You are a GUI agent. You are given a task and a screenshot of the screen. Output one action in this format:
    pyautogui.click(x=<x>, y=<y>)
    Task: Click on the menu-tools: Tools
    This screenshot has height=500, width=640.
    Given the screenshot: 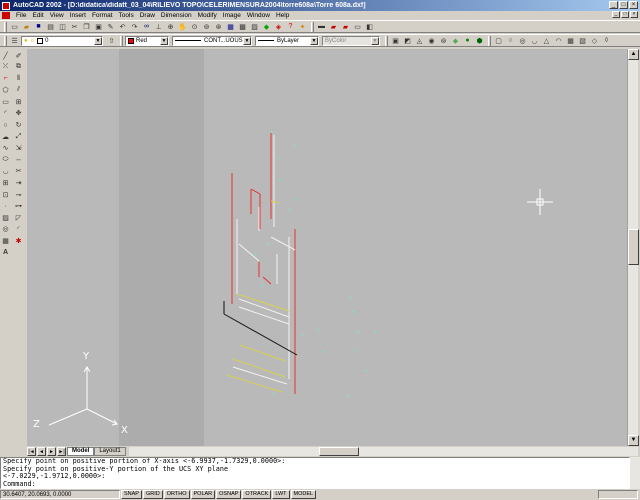 What is the action you would take?
    pyautogui.click(x=126, y=15)
    